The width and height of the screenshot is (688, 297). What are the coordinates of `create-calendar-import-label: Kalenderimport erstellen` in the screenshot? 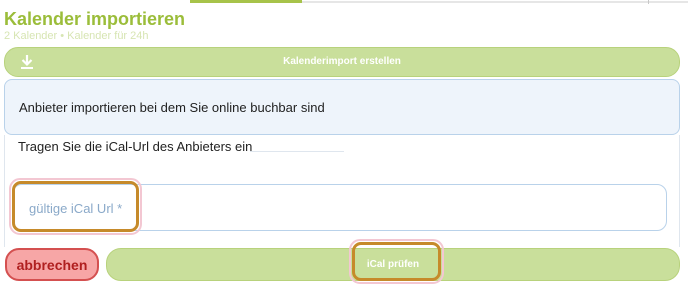 It's located at (342, 61).